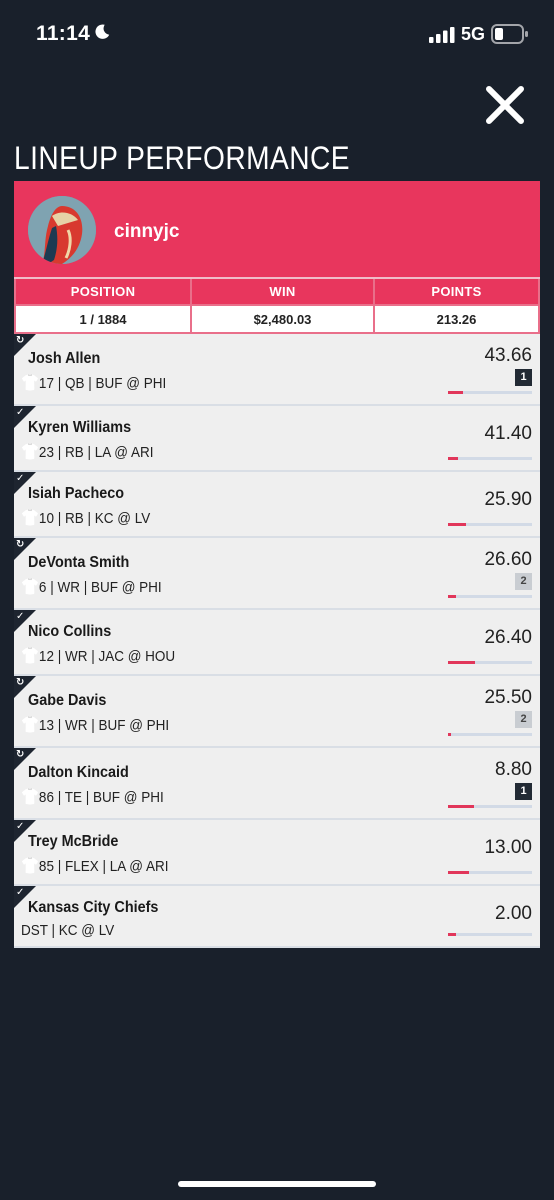 This screenshot has width=554, height=1200. I want to click on player-points: 25.50, so click(508, 697).